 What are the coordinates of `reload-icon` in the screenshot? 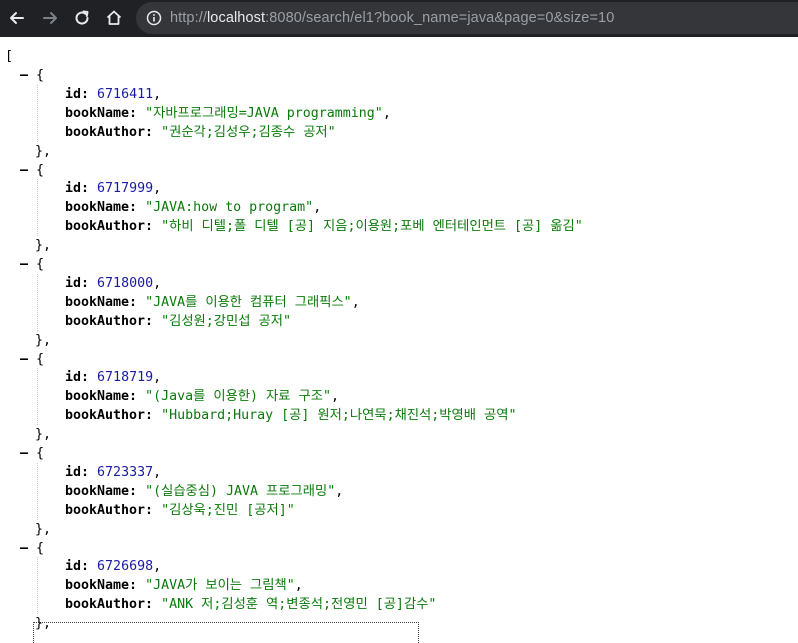 It's located at (82, 17).